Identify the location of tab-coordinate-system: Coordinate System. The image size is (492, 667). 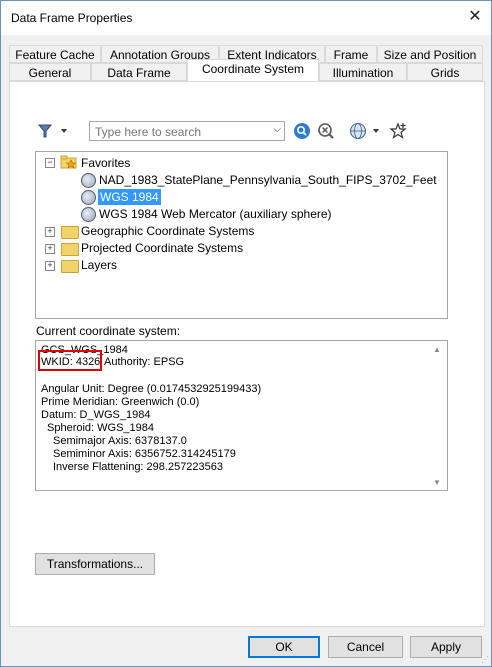
(253, 70).